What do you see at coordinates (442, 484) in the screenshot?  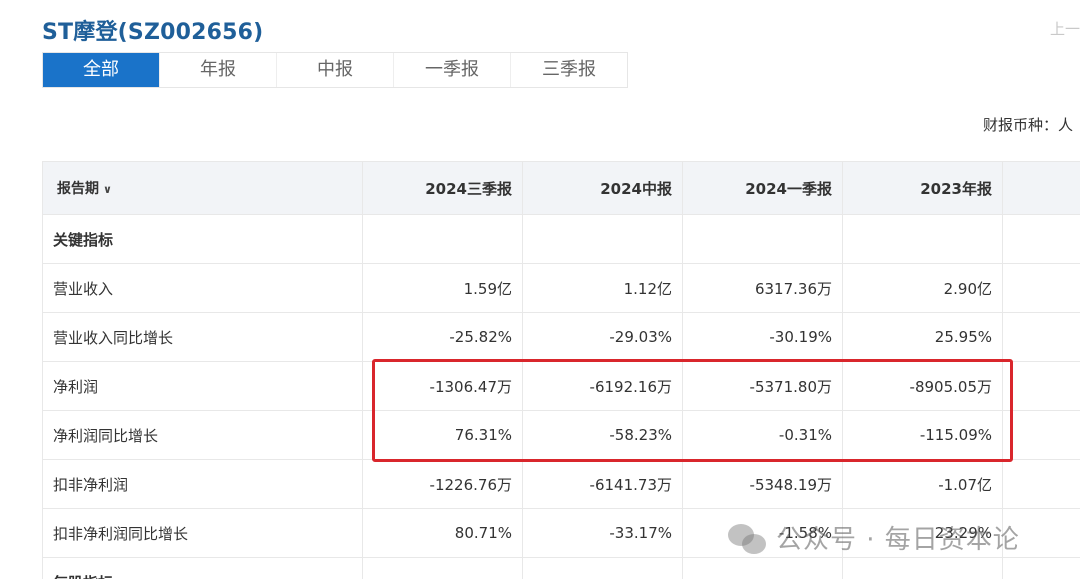 I see `table-cell: -1226.76万` at bounding box center [442, 484].